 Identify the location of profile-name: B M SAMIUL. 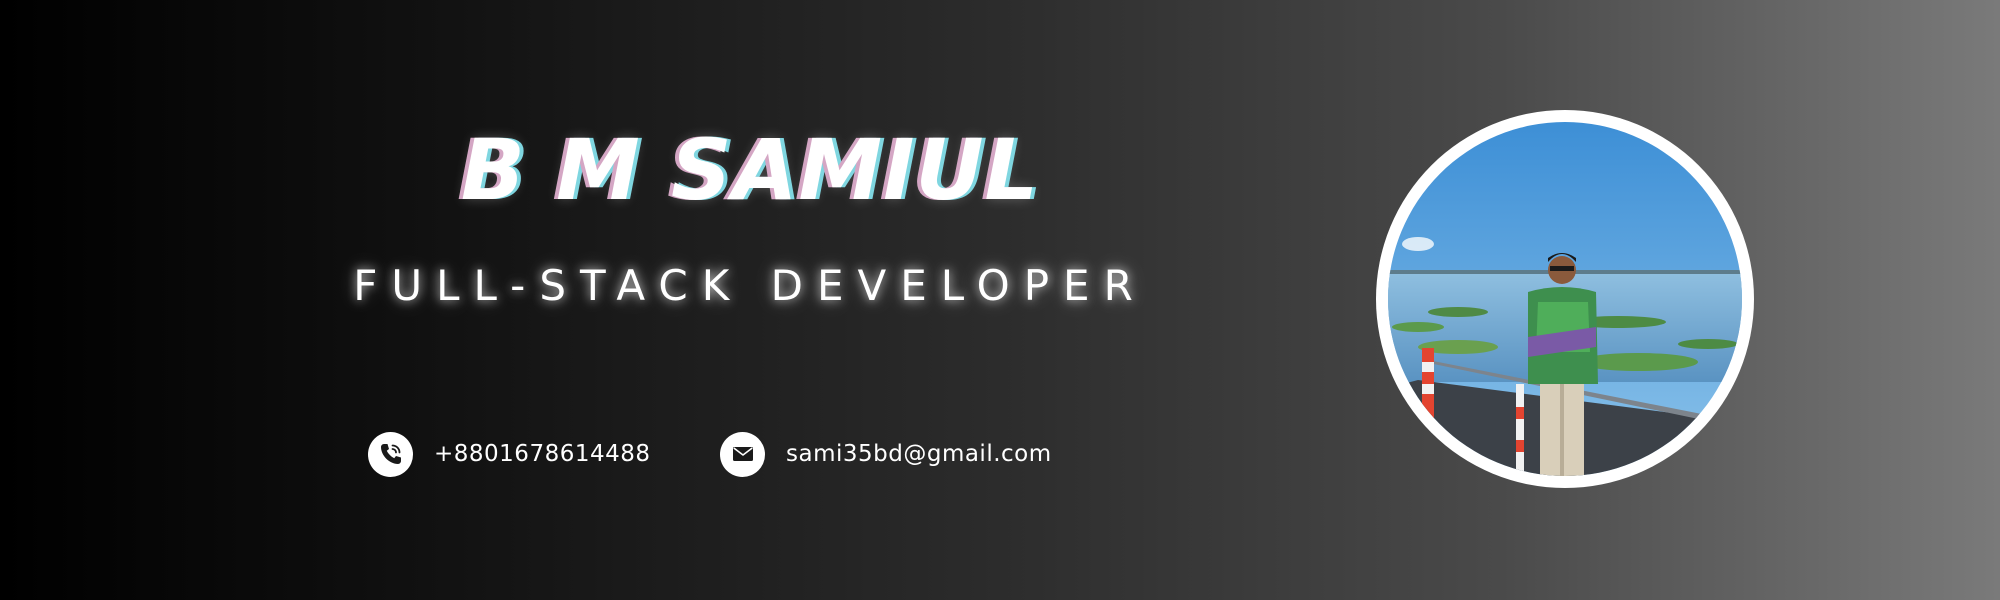
(750, 170).